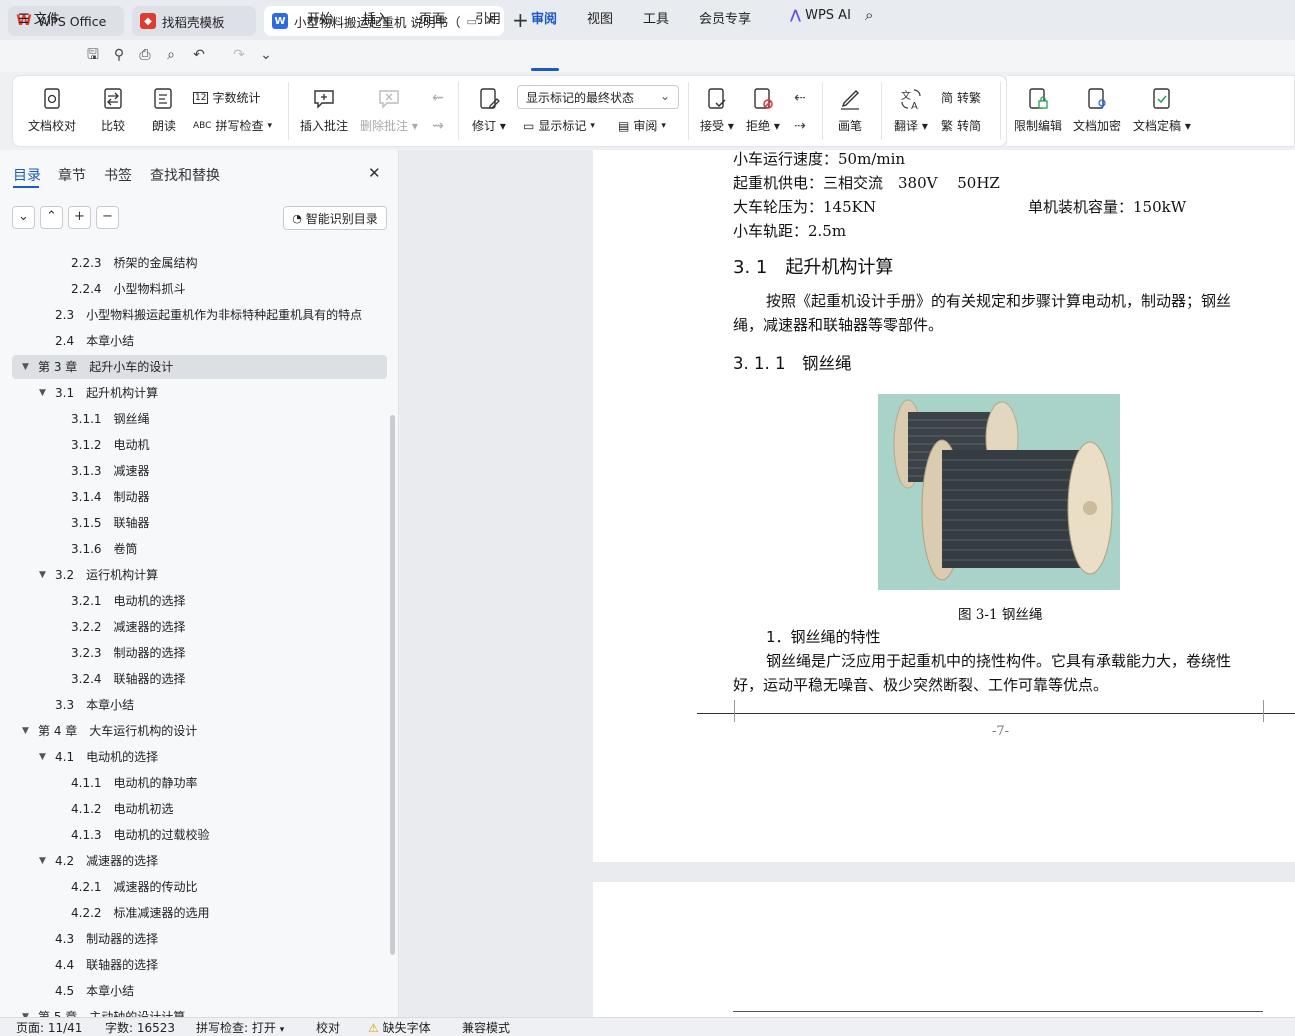 The height and width of the screenshot is (1036, 1295). What do you see at coordinates (185, 175) in the screenshot?
I see `tab-find-replace: 查找和替换` at bounding box center [185, 175].